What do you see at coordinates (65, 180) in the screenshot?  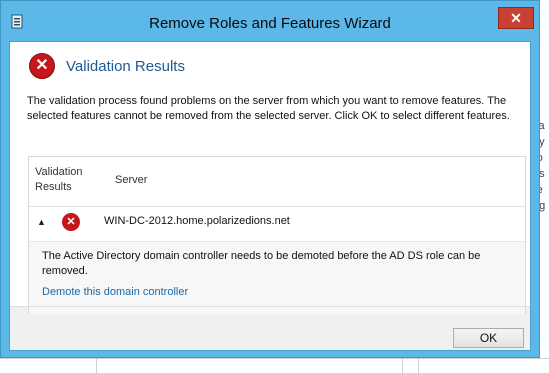 I see `column-header-validation-results: Validation Results` at bounding box center [65, 180].